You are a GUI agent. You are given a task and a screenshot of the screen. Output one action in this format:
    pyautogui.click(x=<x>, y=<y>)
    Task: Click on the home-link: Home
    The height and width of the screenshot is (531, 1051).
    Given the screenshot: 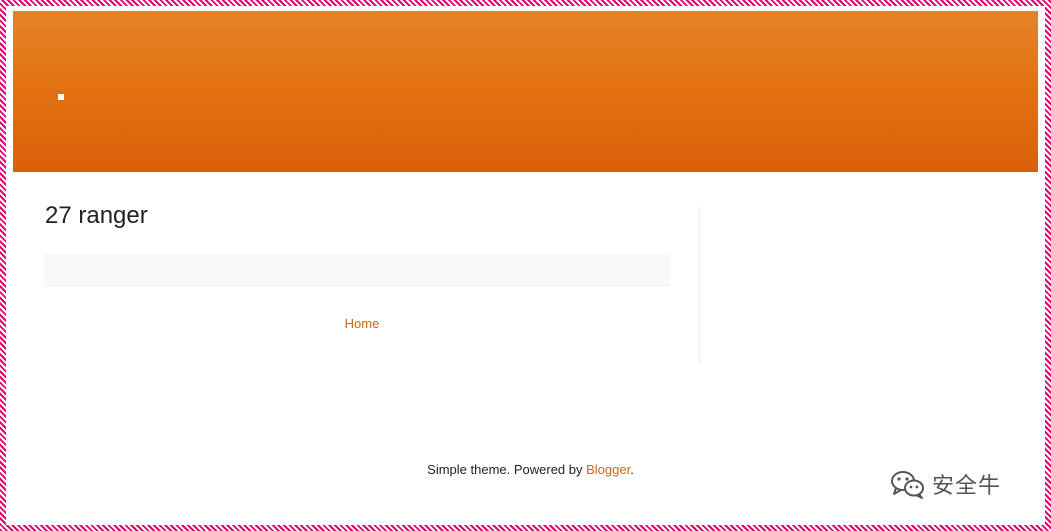 What is the action you would take?
    pyautogui.click(x=357, y=323)
    